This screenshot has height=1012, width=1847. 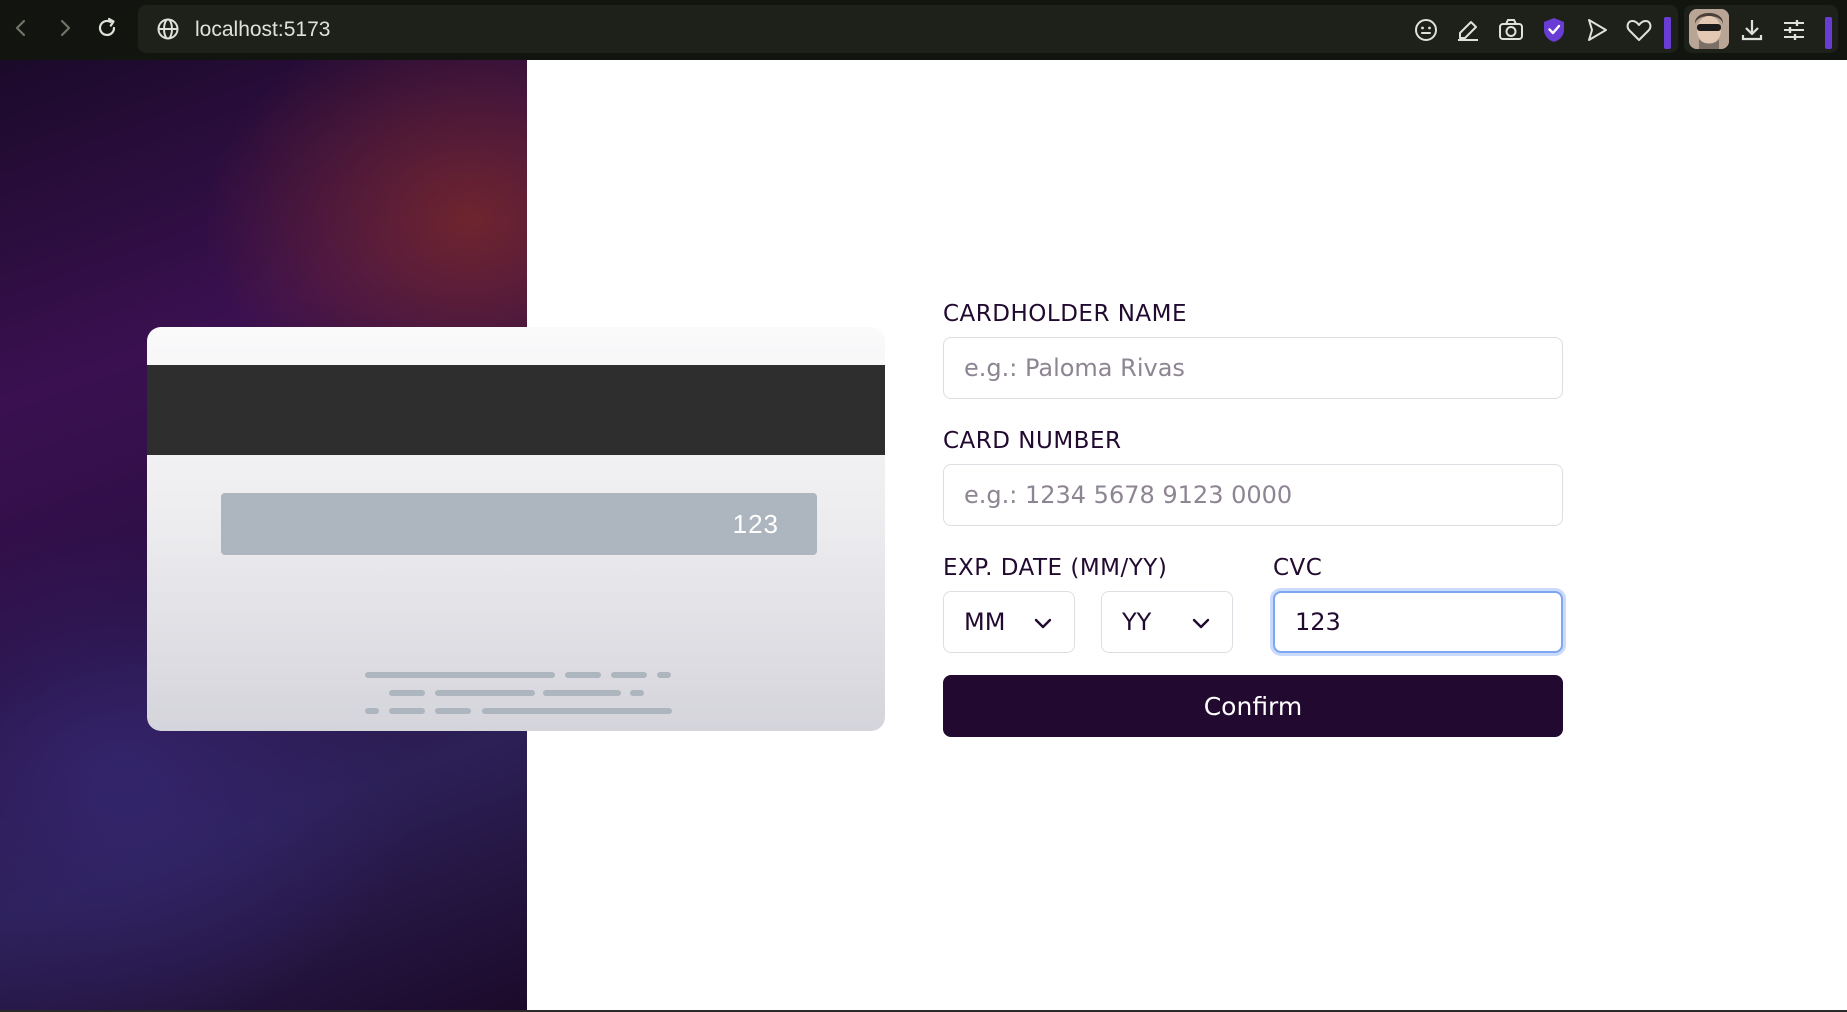 What do you see at coordinates (263, 29) in the screenshot?
I see `url-text: localhost:5173` at bounding box center [263, 29].